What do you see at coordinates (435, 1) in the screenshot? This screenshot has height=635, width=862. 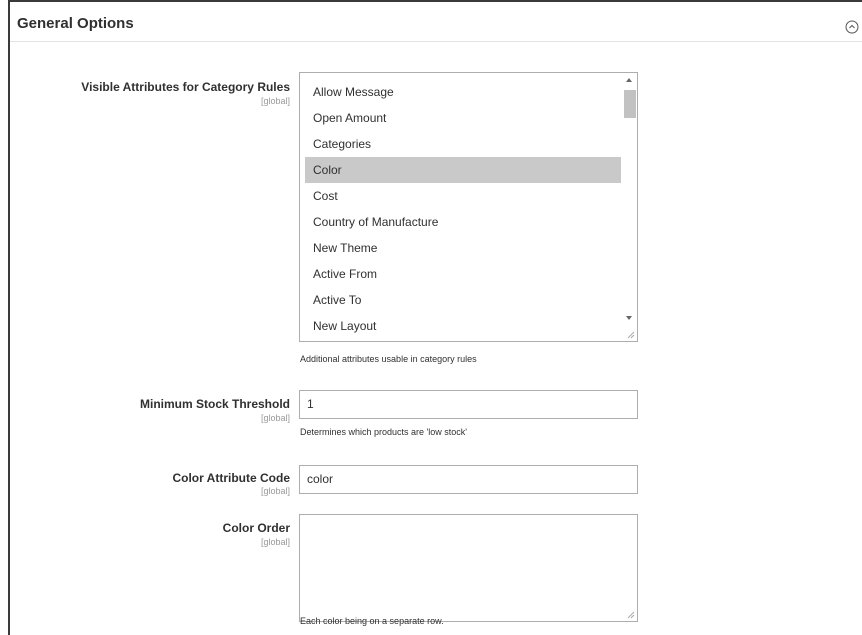 I see `panel-top-border` at bounding box center [435, 1].